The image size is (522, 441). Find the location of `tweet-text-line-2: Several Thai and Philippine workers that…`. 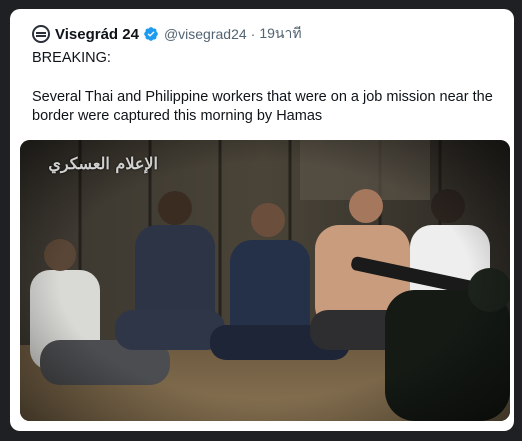

tweet-text-line-2: Several Thai and Philippine workers that… is located at coordinates (262, 106).